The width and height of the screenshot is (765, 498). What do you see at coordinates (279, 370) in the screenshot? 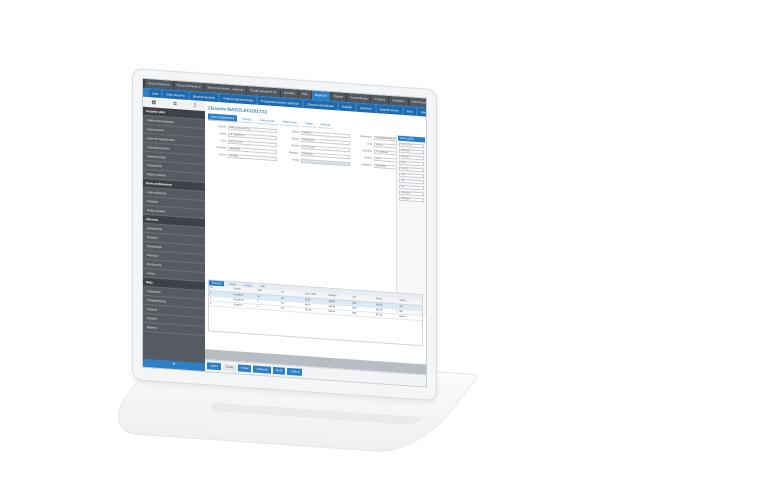
I see `footer-button: Wyślij` at bounding box center [279, 370].